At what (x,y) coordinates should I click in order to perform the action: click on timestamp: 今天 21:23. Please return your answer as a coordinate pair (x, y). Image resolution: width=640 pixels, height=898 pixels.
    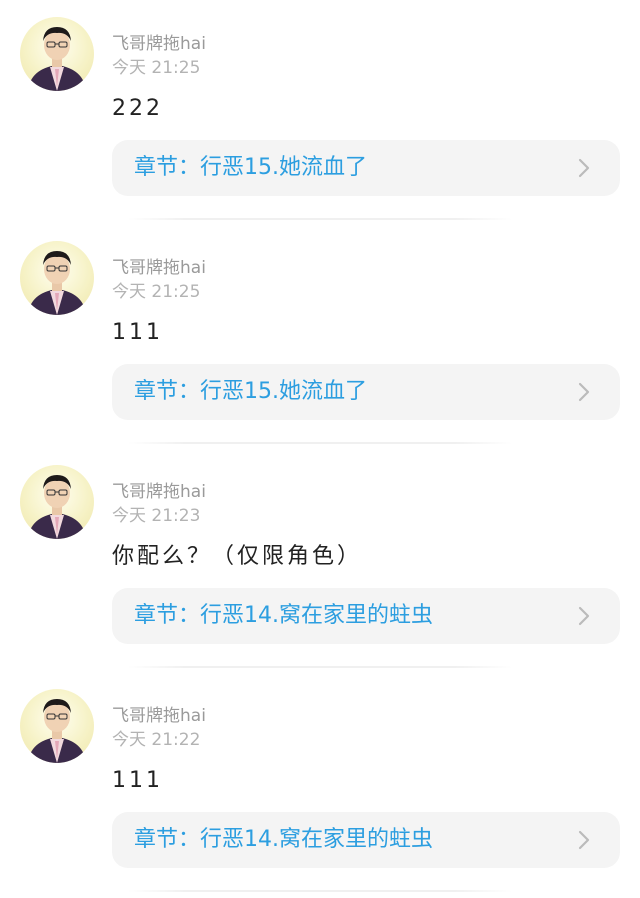
    Looking at the image, I should click on (156, 516).